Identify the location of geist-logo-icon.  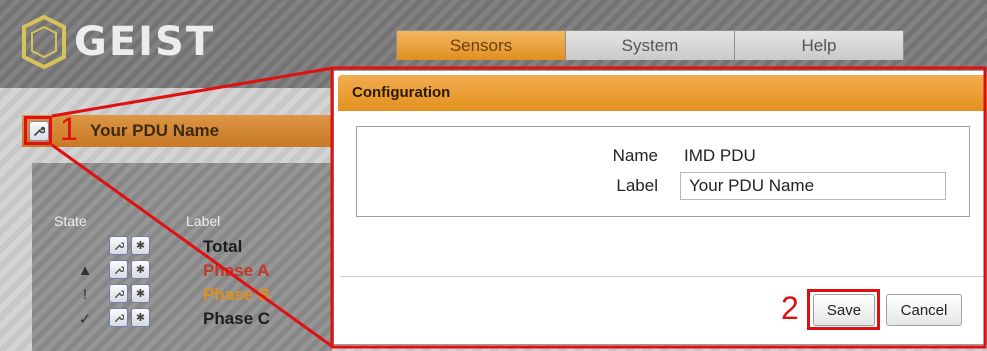
(44, 42).